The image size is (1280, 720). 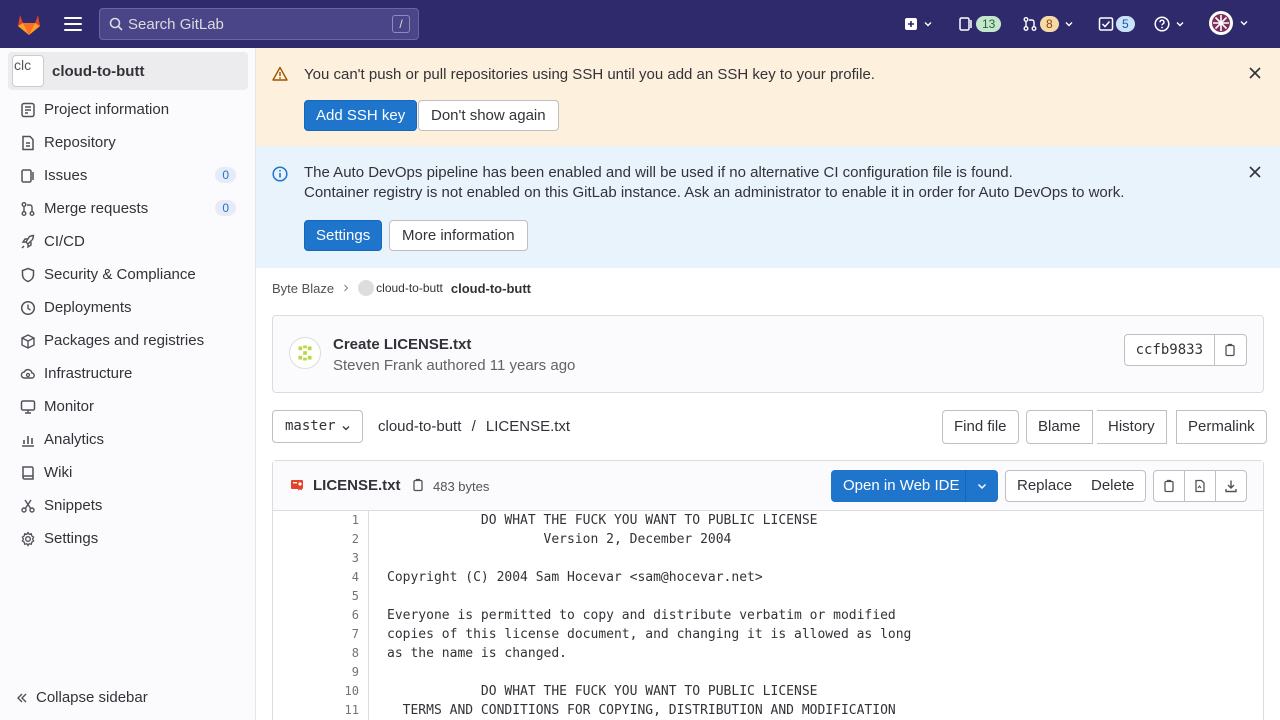 What do you see at coordinates (352, 691) in the screenshot?
I see `line-number: 10` at bounding box center [352, 691].